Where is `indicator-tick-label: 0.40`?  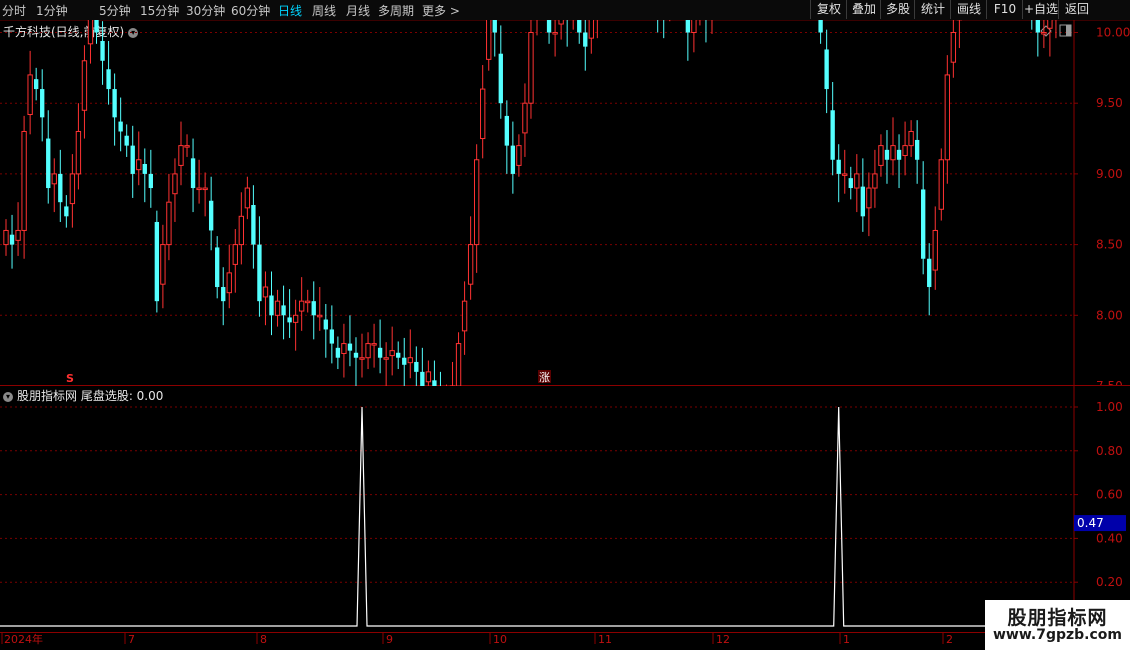 indicator-tick-label: 0.40 is located at coordinates (1109, 538).